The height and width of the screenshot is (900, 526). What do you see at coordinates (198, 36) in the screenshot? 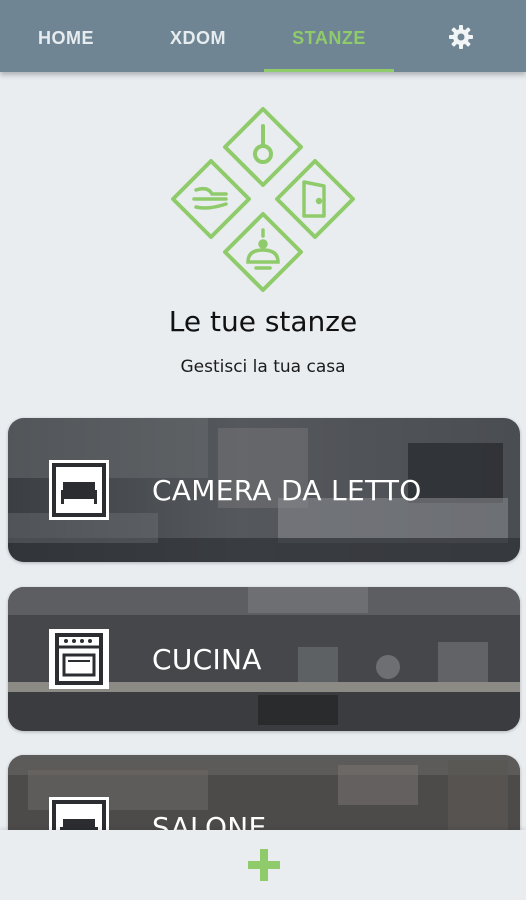
I see `tab-xdom: XDOM` at bounding box center [198, 36].